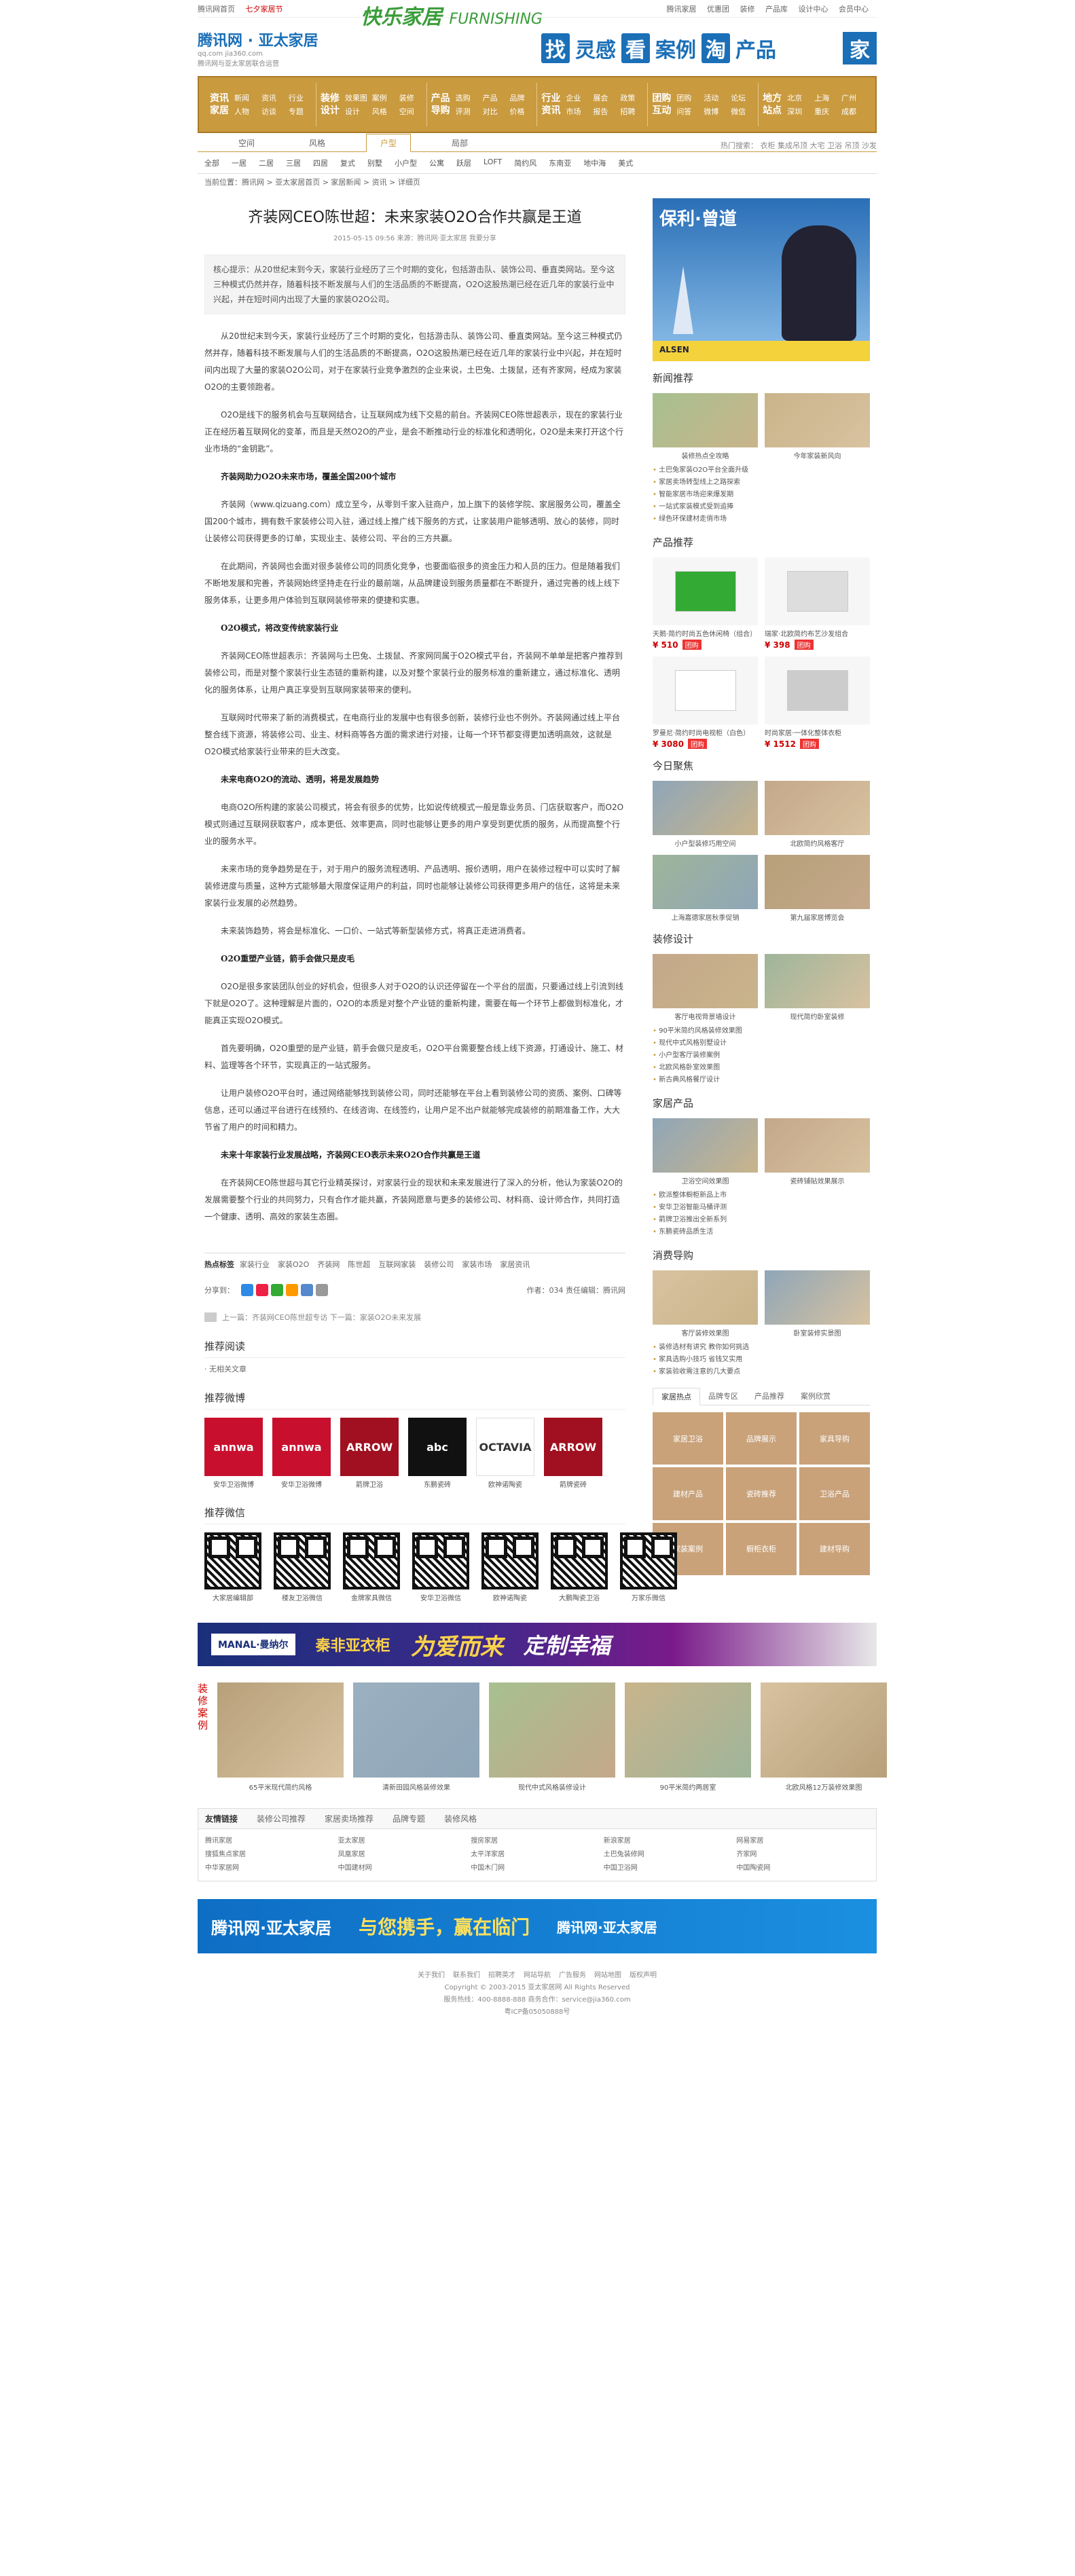 This screenshot has height=2576, width=1075. I want to click on tag-link: 家装行业, so click(255, 1264).